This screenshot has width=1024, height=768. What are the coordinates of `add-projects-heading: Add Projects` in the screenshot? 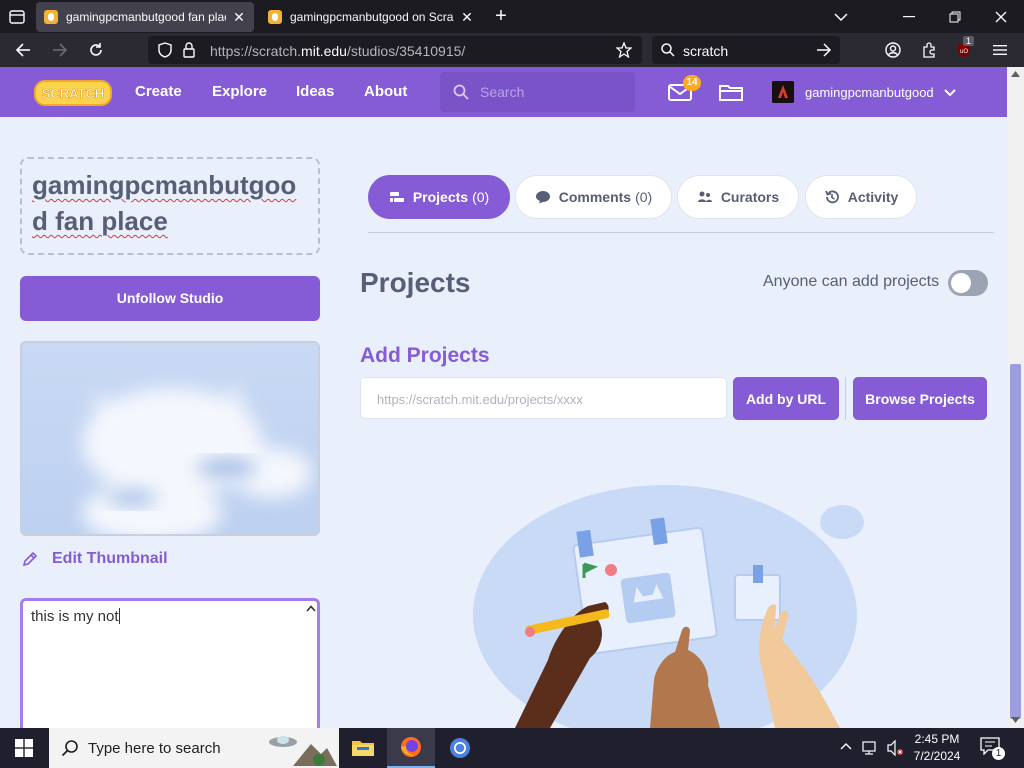 It's located at (425, 355).